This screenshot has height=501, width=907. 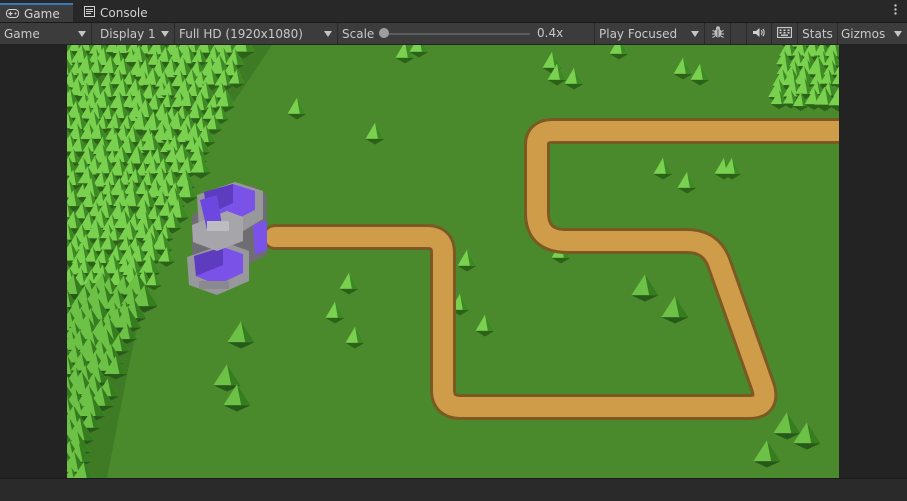 I want to click on tab-label: Game, so click(x=42, y=13).